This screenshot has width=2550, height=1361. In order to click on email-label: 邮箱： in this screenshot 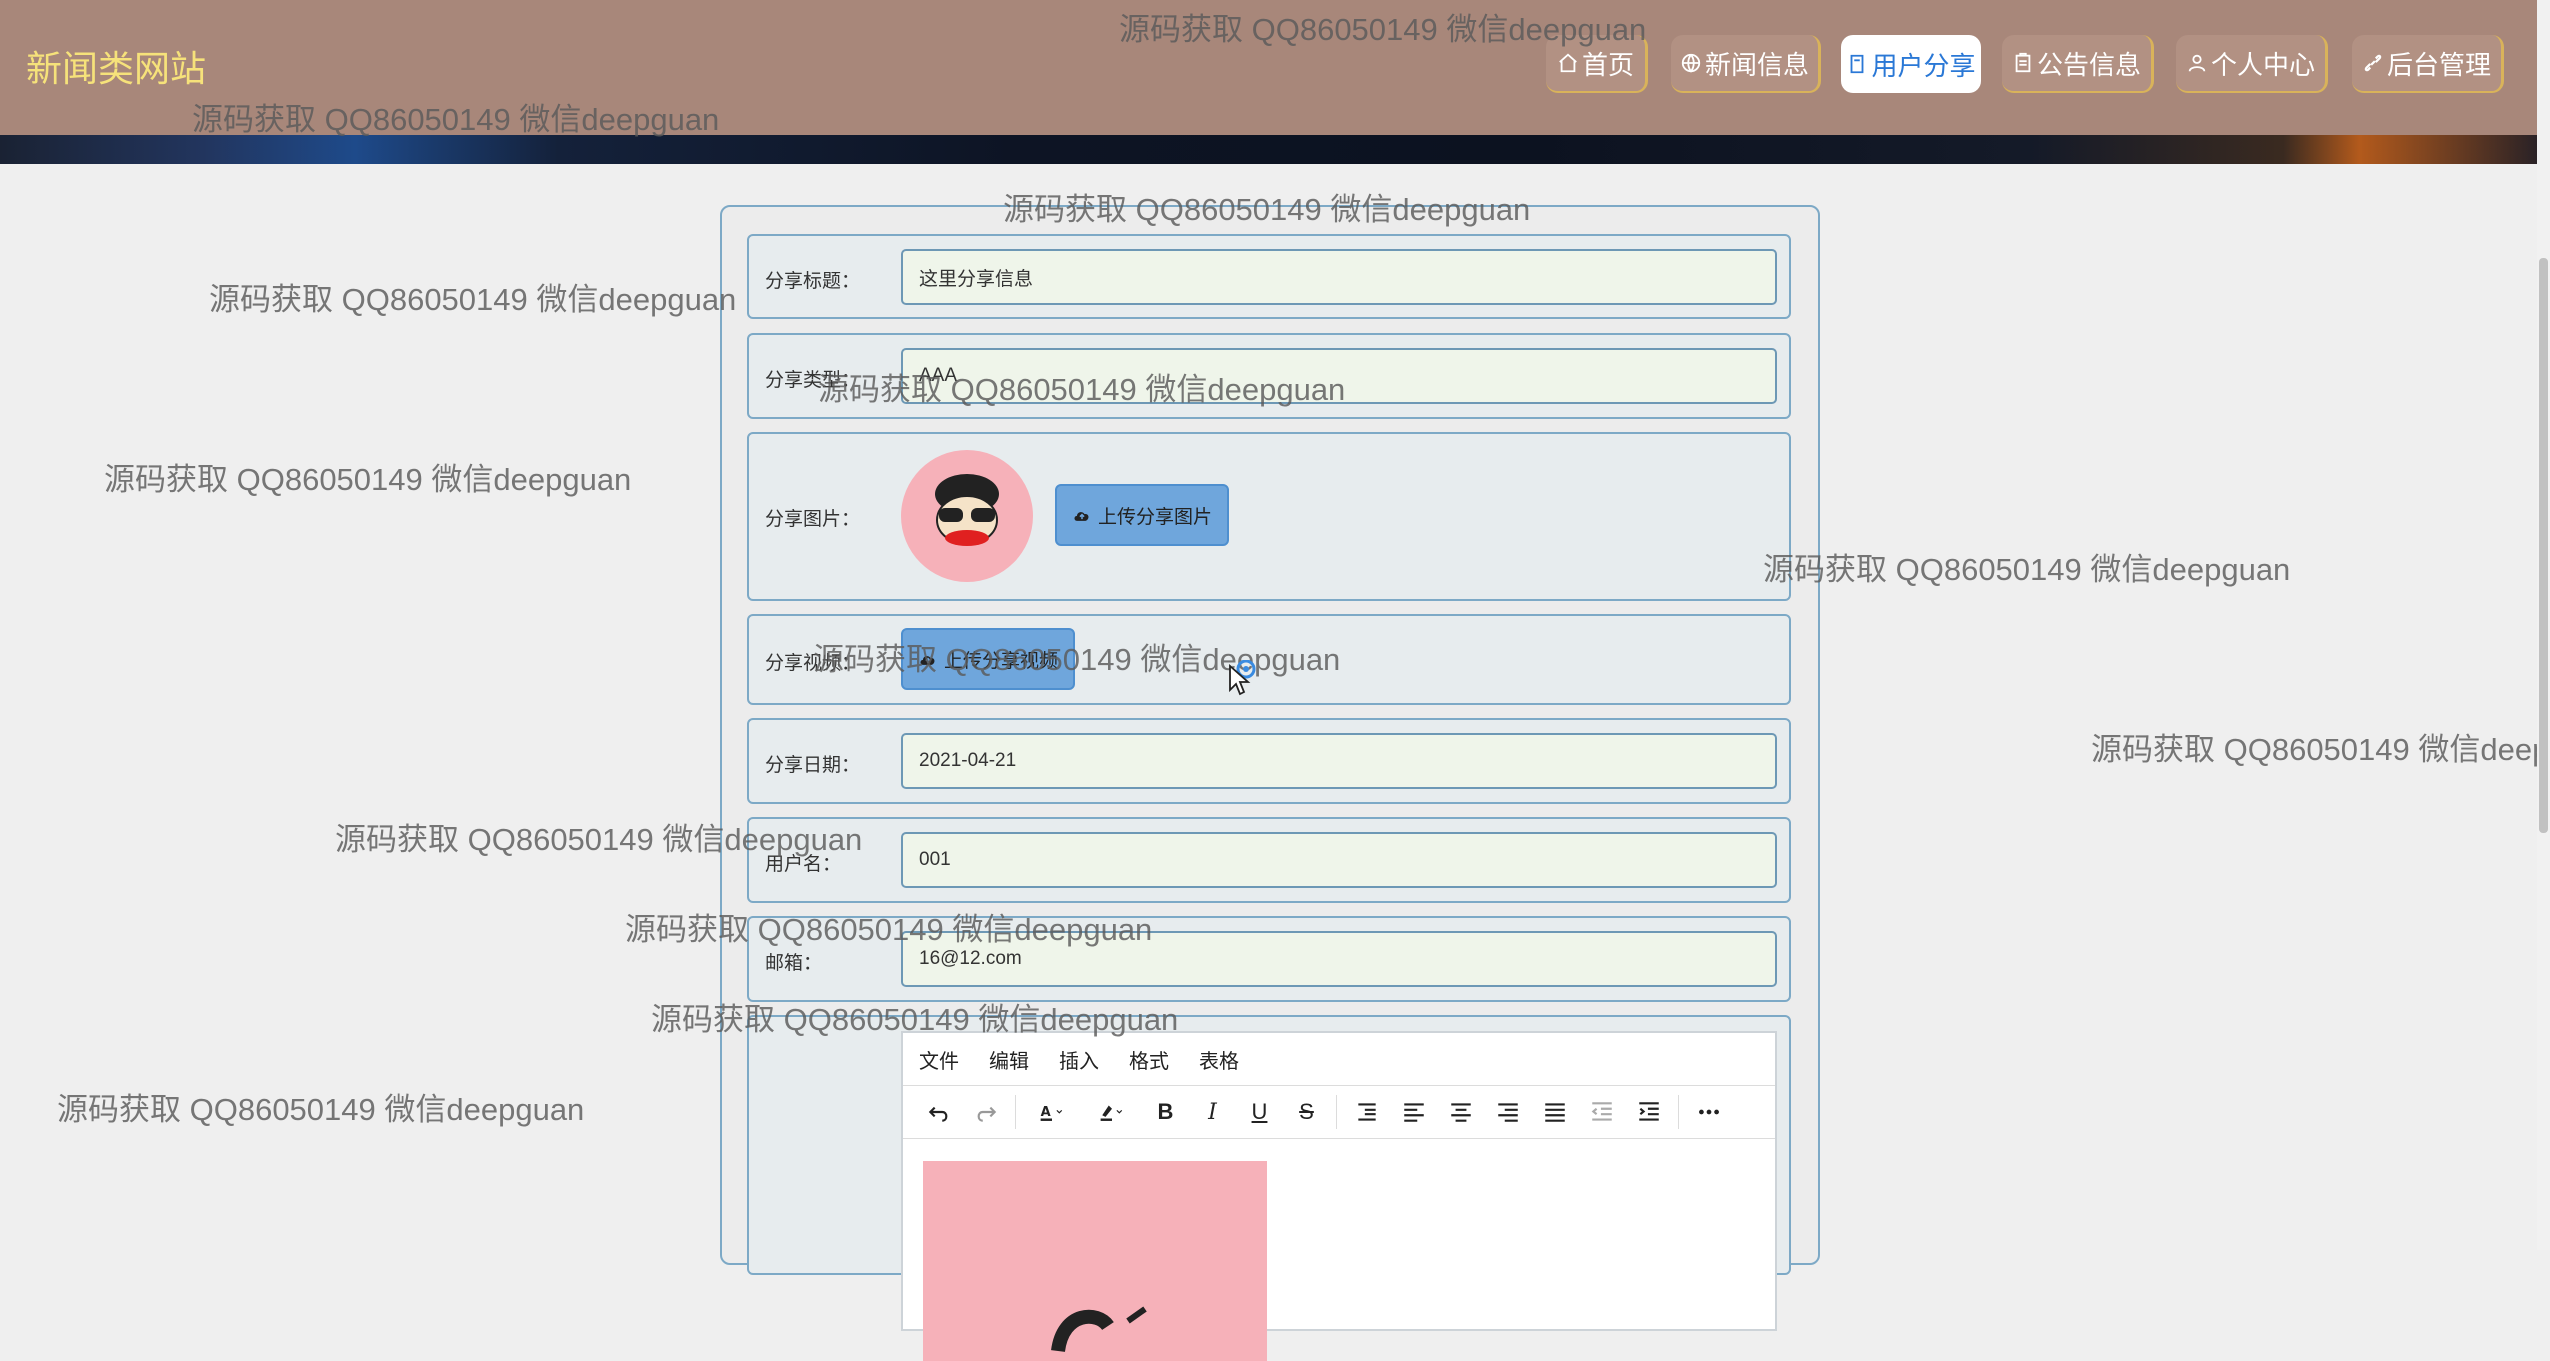, I will do `click(794, 963)`.